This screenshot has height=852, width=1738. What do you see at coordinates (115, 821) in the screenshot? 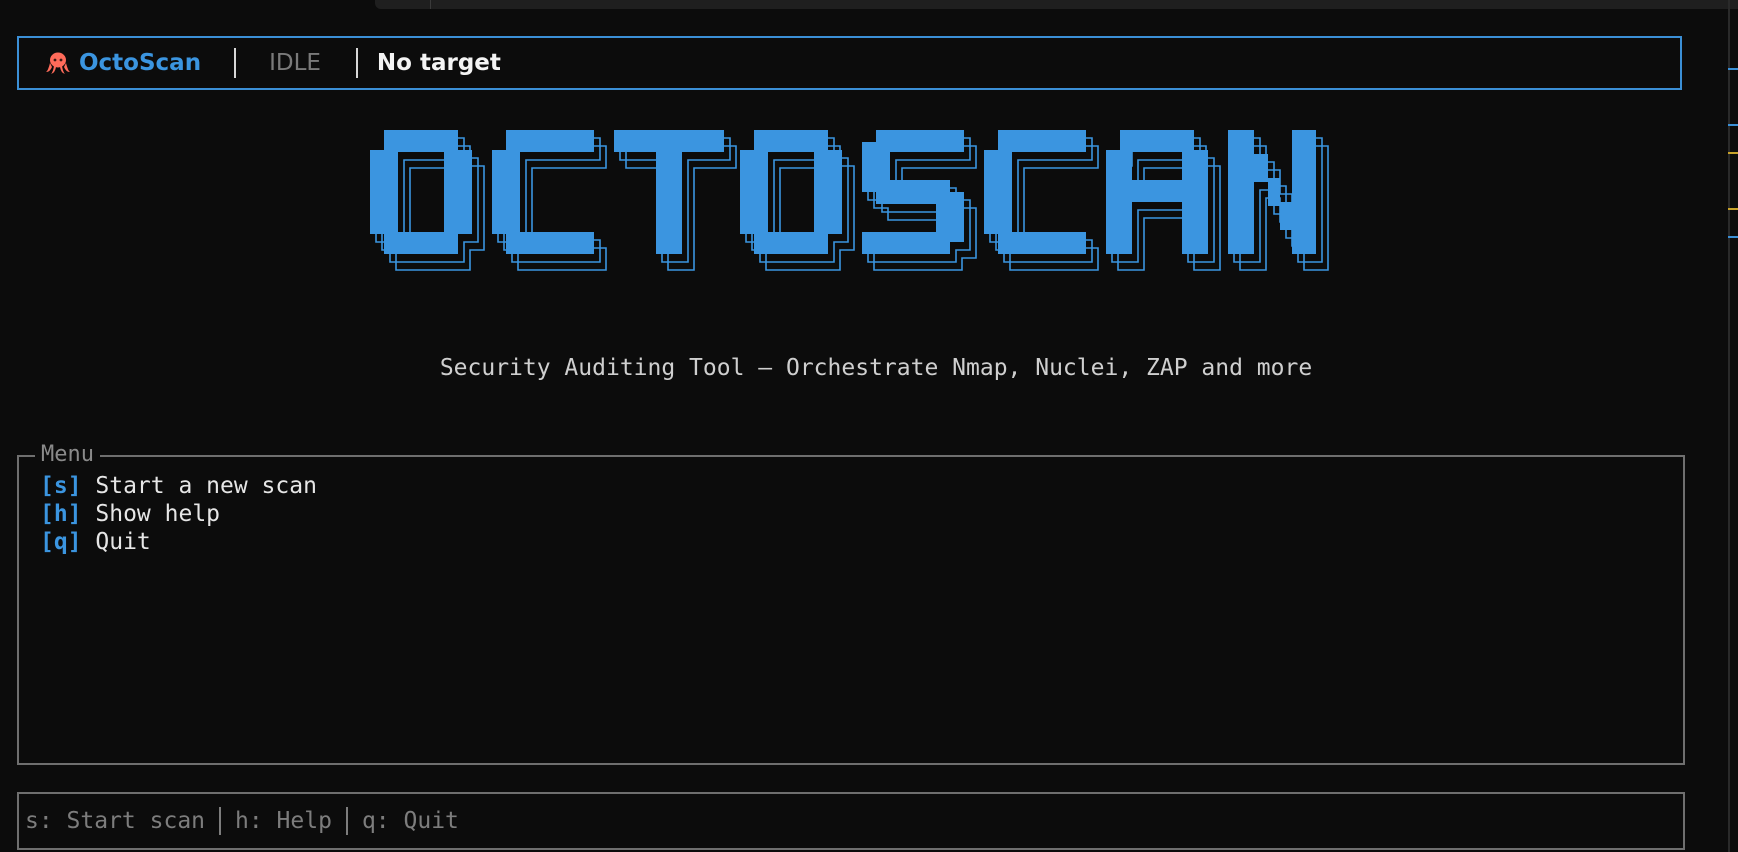
I see `footer-hint-start-scan: s: Start scan` at bounding box center [115, 821].